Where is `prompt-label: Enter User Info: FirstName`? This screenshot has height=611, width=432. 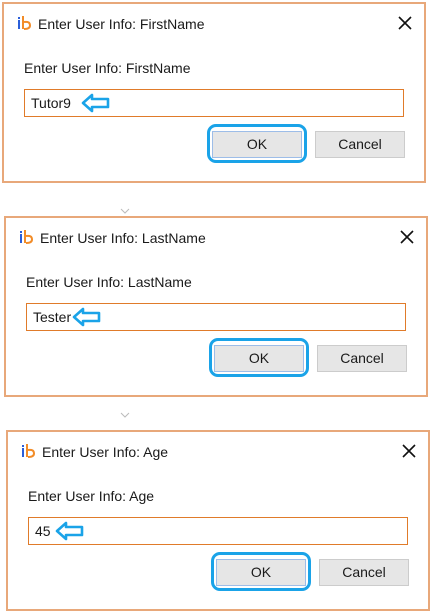
prompt-label: Enter User Info: FirstName is located at coordinates (107, 68).